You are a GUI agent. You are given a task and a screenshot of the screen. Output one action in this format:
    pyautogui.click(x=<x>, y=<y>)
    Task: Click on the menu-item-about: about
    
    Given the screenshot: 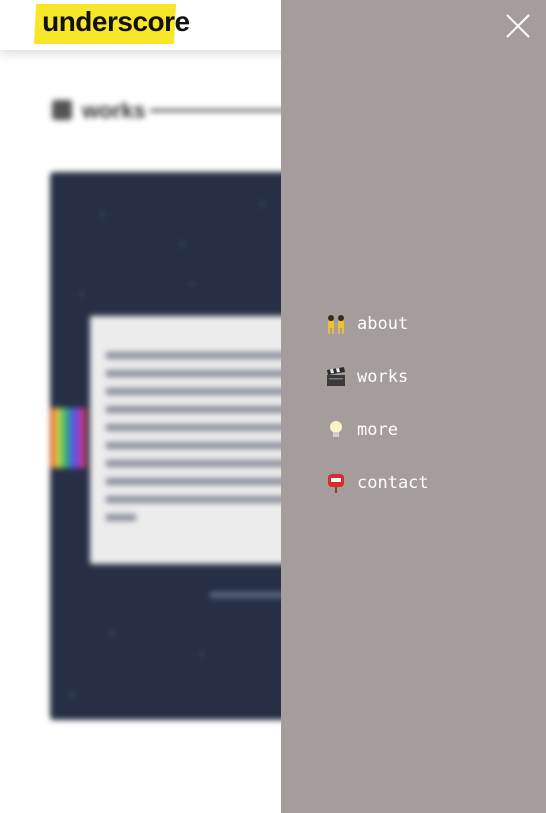 What is the action you would take?
    pyautogui.click(x=413, y=323)
    